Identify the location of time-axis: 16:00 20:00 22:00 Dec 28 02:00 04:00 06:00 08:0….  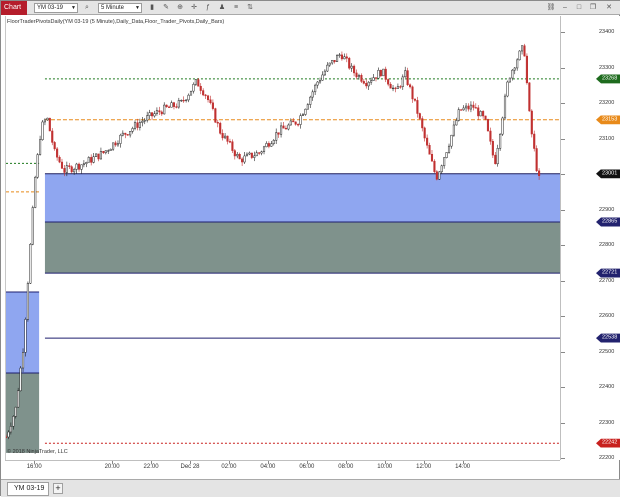
(282, 469).